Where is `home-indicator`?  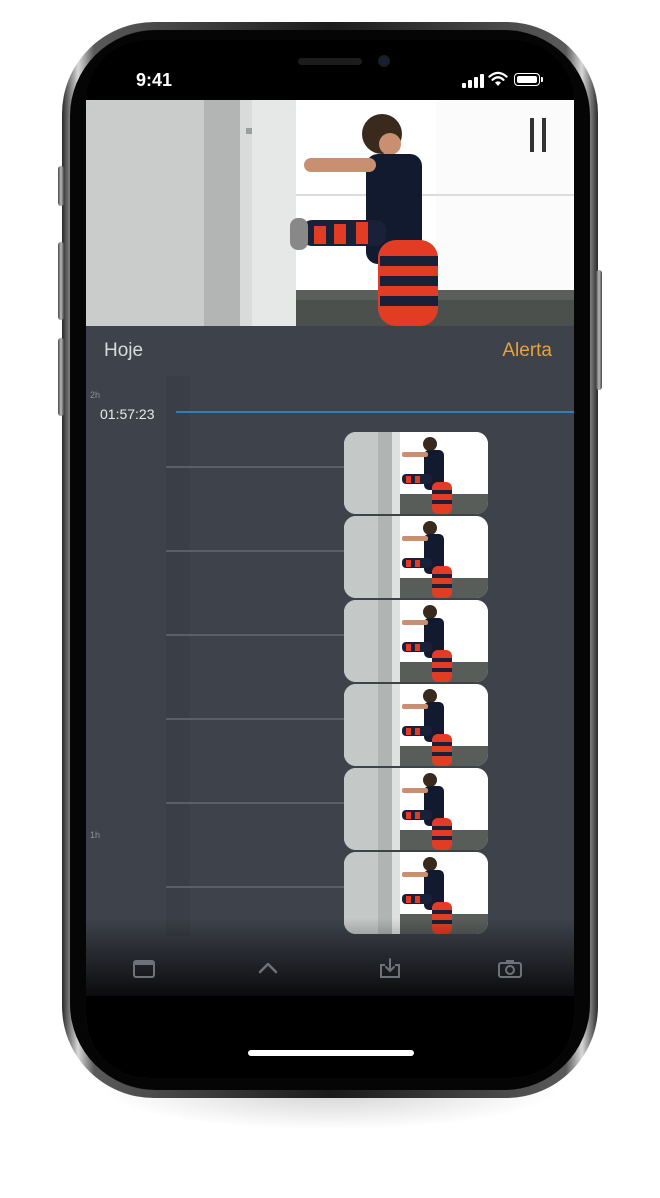
home-indicator is located at coordinates (331, 1053).